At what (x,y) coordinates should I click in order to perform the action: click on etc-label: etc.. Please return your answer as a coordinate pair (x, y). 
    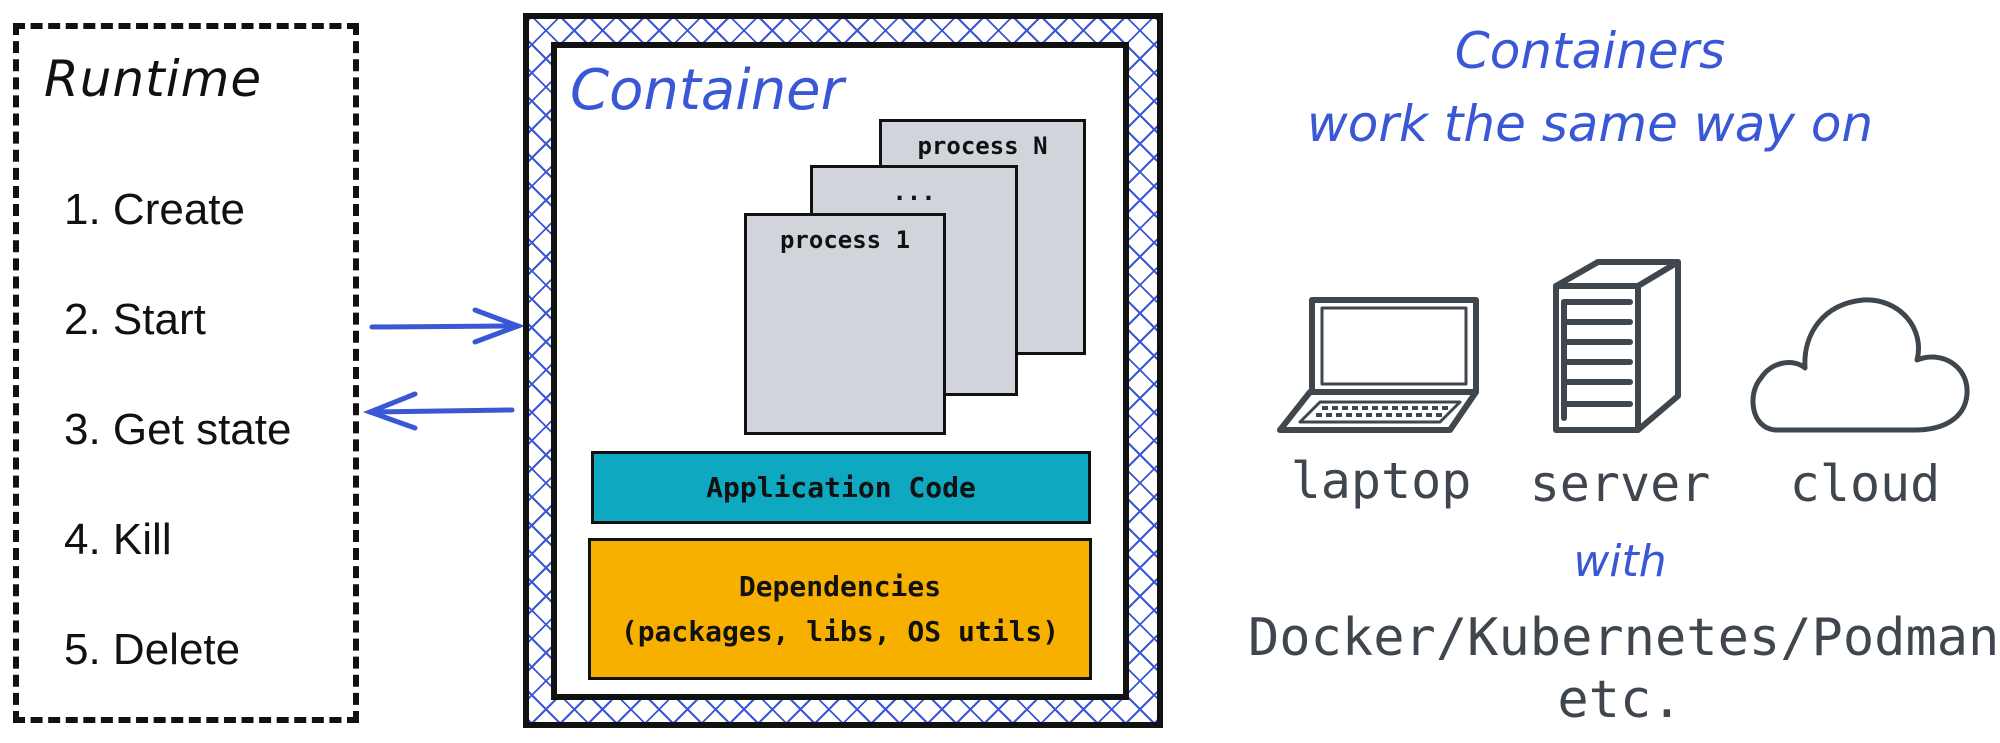
    Looking at the image, I should click on (1620, 700).